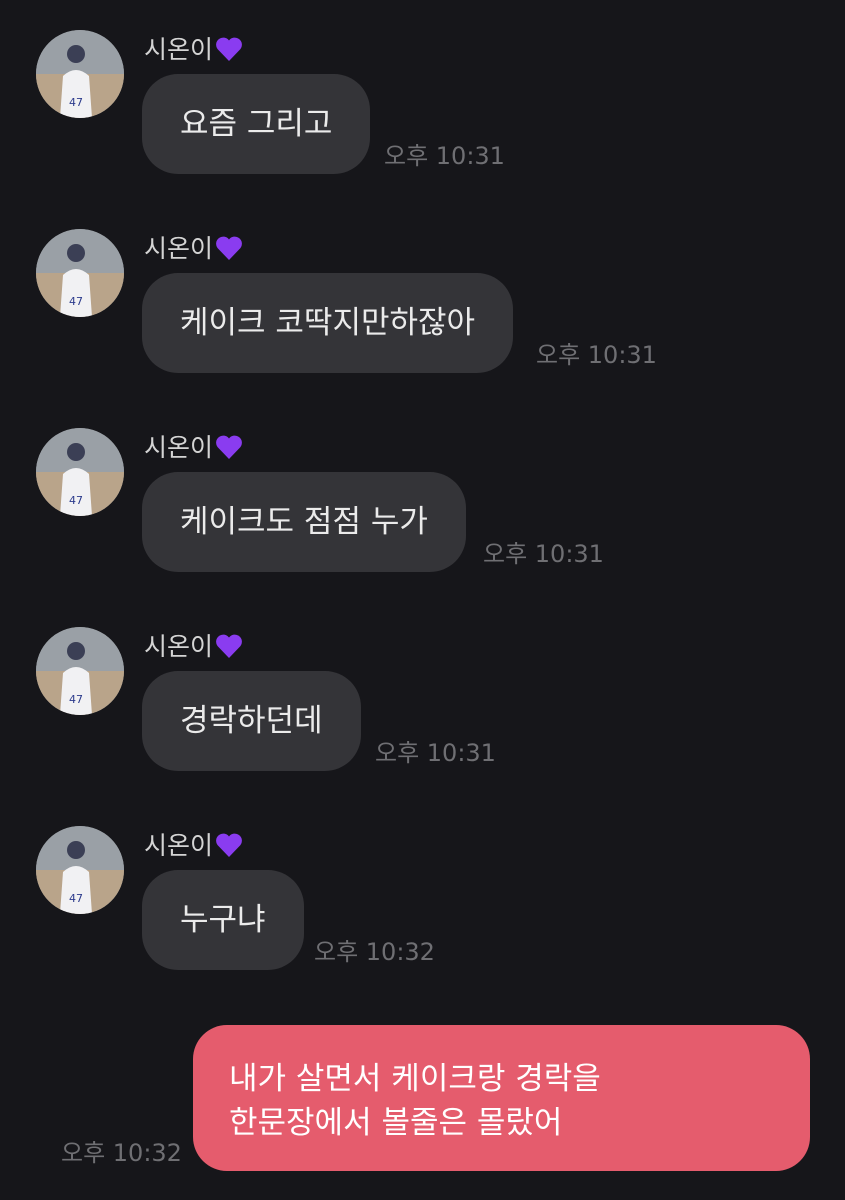 The height and width of the screenshot is (1200, 845). Describe the element at coordinates (396, 1123) in the screenshot. I see `my-message-line: 한문장에서 볼줄은 몰랐어` at that location.